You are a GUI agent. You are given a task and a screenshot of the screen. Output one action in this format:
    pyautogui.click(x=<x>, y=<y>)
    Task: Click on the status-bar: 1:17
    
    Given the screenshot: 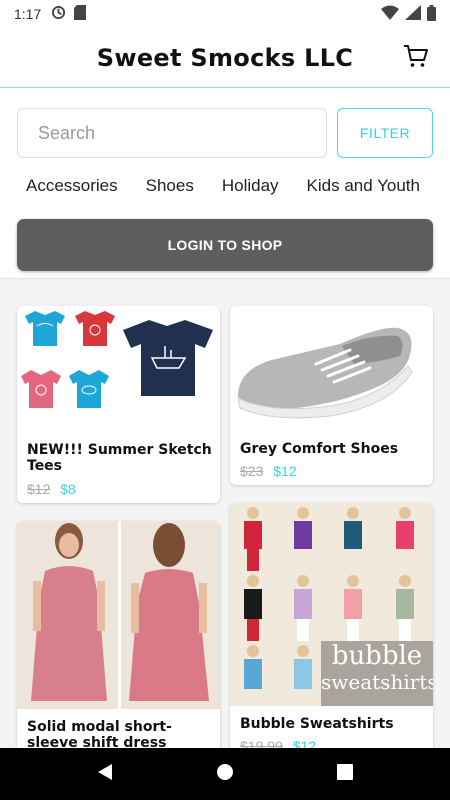 What is the action you would take?
    pyautogui.click(x=225, y=14)
    